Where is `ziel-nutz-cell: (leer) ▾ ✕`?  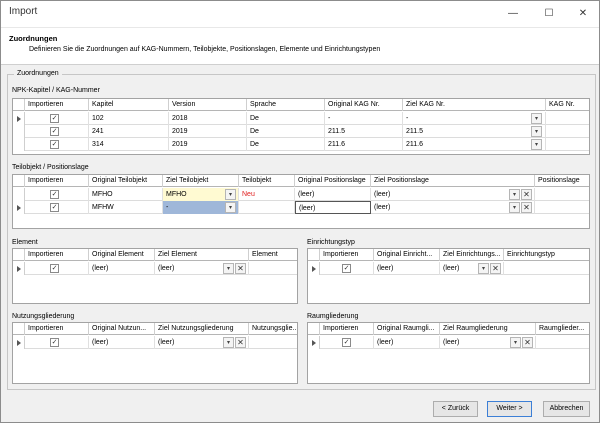
ziel-nutz-cell: (leer) ▾ ✕ is located at coordinates (202, 342).